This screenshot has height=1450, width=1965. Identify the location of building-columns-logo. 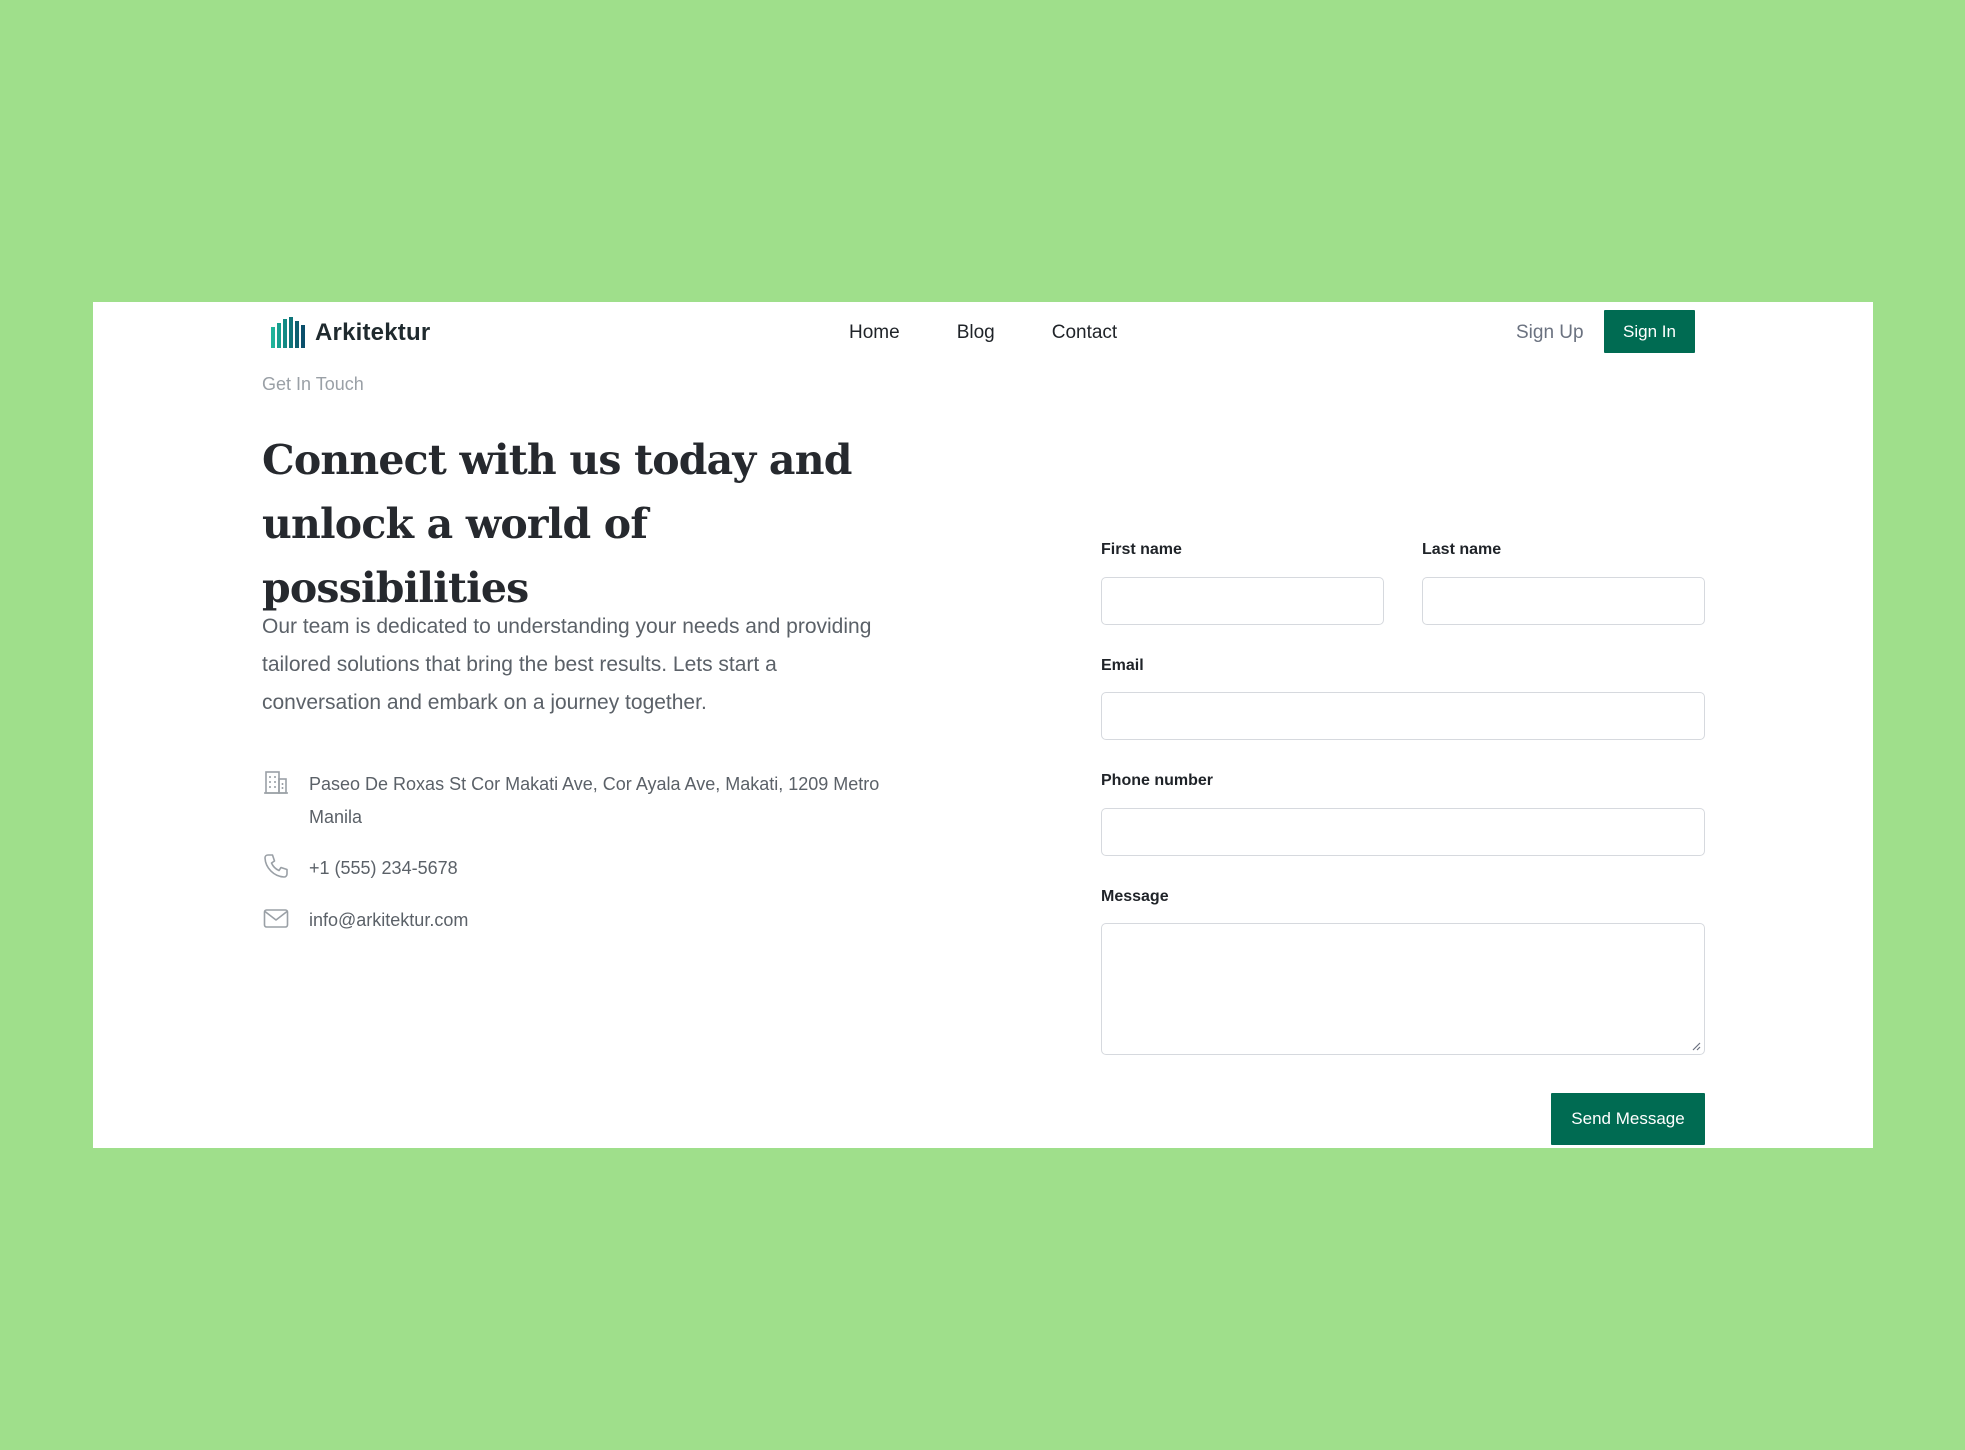
(288, 332).